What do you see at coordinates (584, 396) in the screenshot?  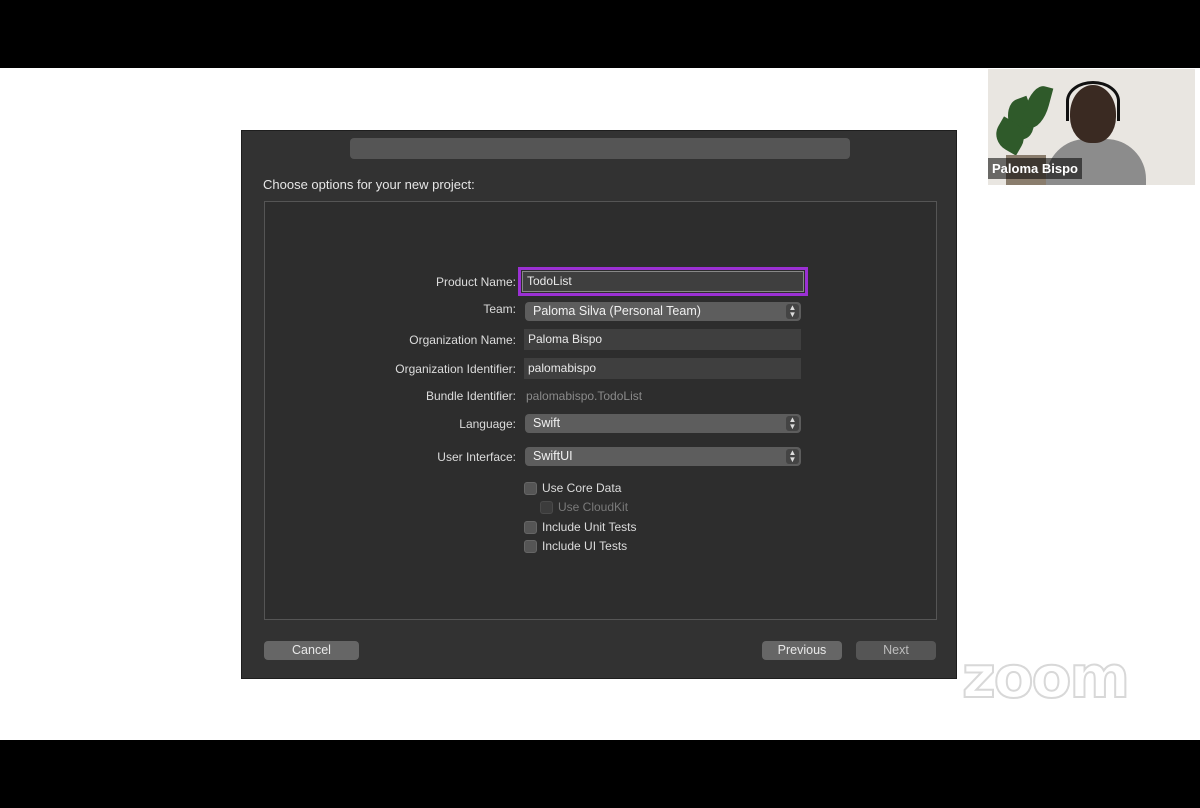 I see `bundle-identifier-value: palomabispo.TodoList` at bounding box center [584, 396].